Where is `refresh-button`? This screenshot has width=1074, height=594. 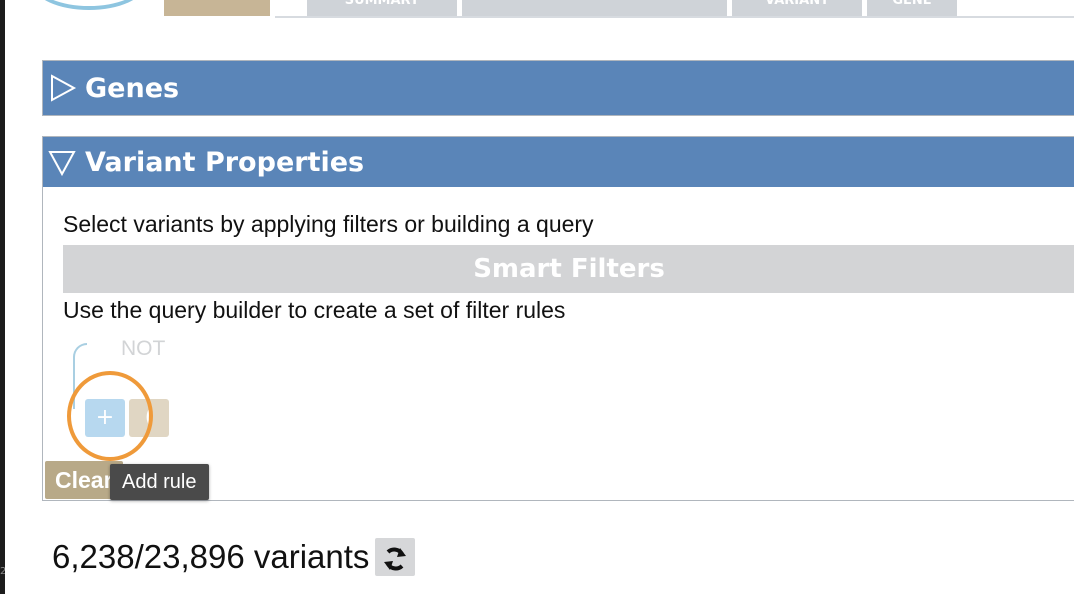 refresh-button is located at coordinates (395, 557).